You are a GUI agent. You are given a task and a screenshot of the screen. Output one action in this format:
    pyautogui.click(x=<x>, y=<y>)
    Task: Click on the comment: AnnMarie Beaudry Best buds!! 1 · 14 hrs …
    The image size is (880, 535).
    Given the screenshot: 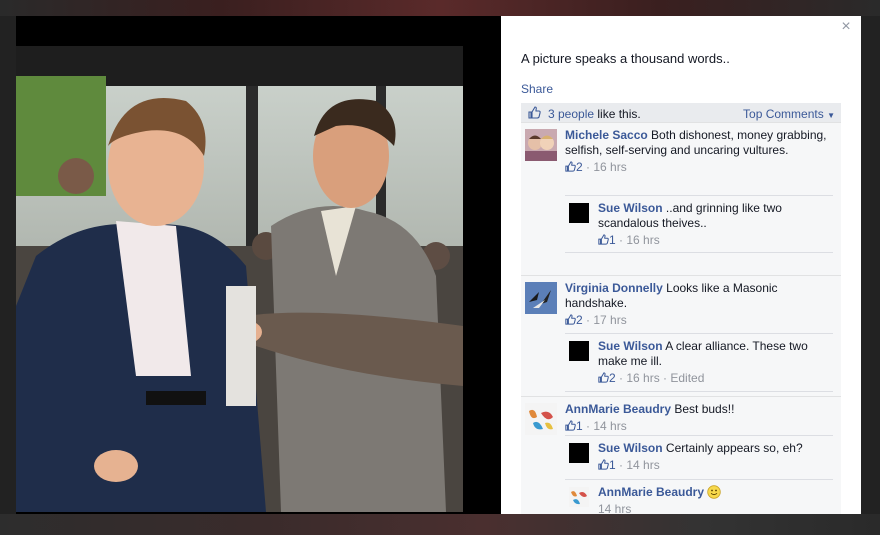 What is the action you would take?
    pyautogui.click(x=681, y=455)
    